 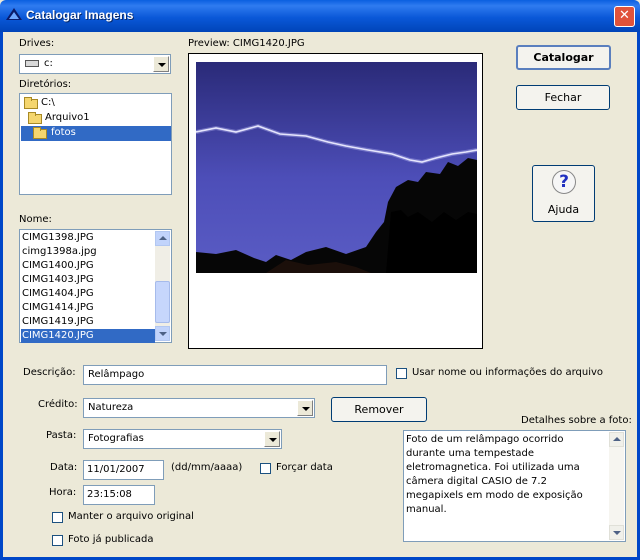 What do you see at coordinates (624, 16) in the screenshot?
I see `close-button: ✕` at bounding box center [624, 16].